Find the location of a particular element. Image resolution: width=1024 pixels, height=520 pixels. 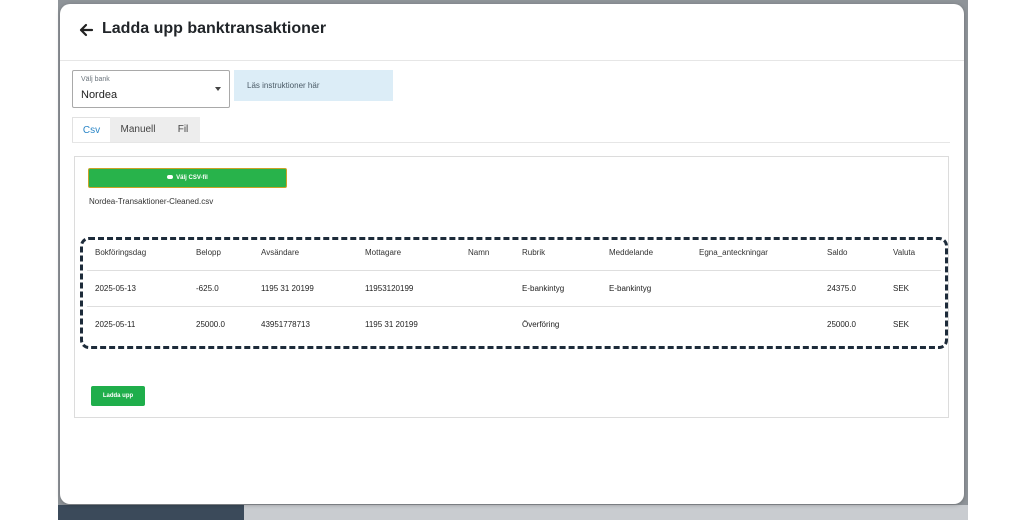

table-cell: 11953120199 is located at coordinates (389, 288).